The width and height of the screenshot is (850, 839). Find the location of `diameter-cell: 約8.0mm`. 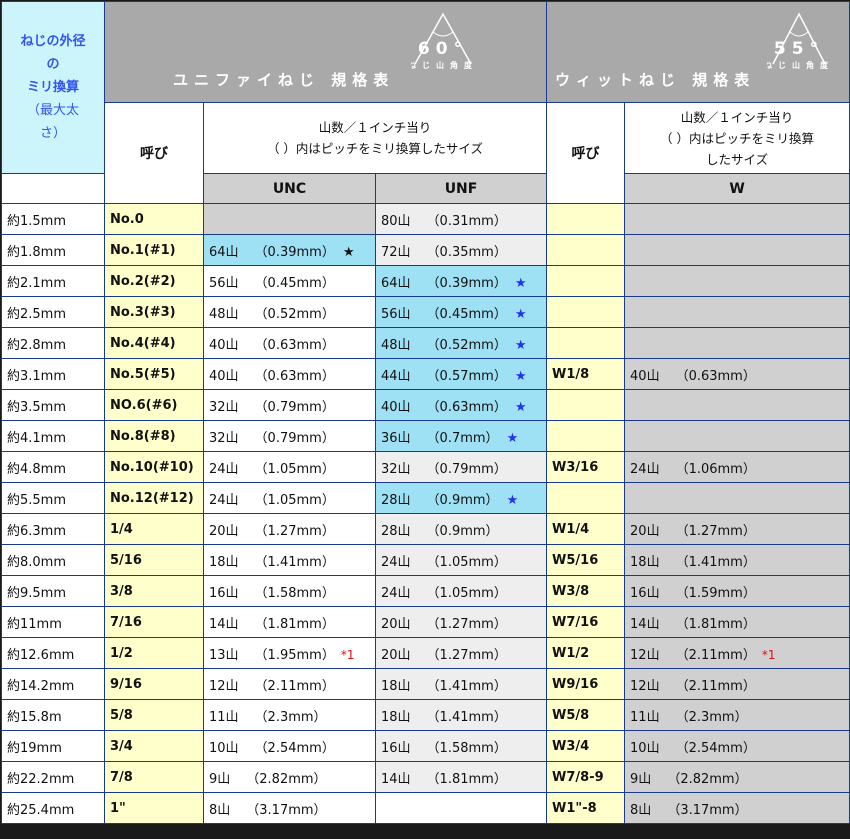

diameter-cell: 約8.0mm is located at coordinates (53, 560).